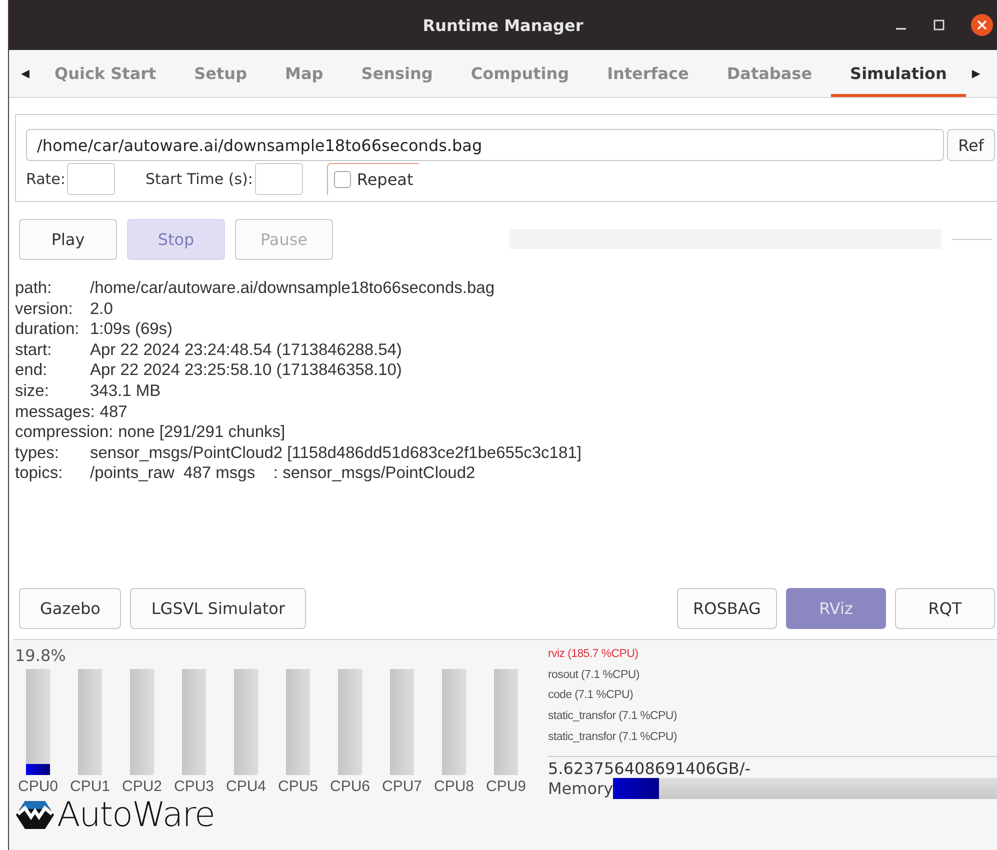  Describe the element at coordinates (945, 608) in the screenshot. I see `tool-button: RQT` at that location.